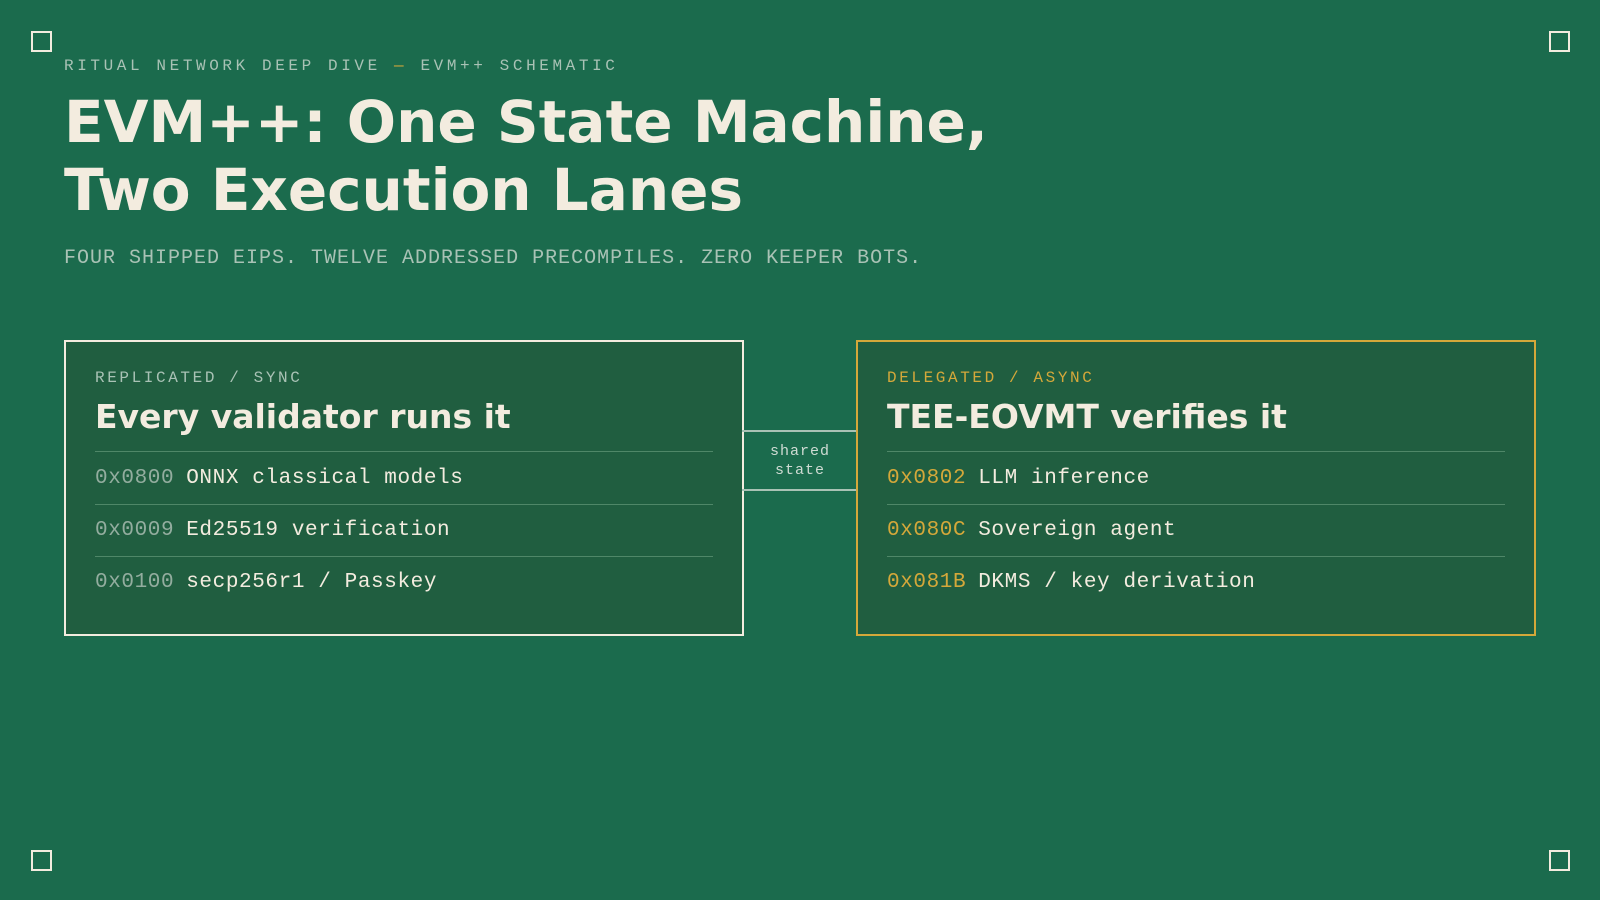 The height and width of the screenshot is (900, 1600). What do you see at coordinates (41, 41) in the screenshot?
I see `corner-mark-top-left` at bounding box center [41, 41].